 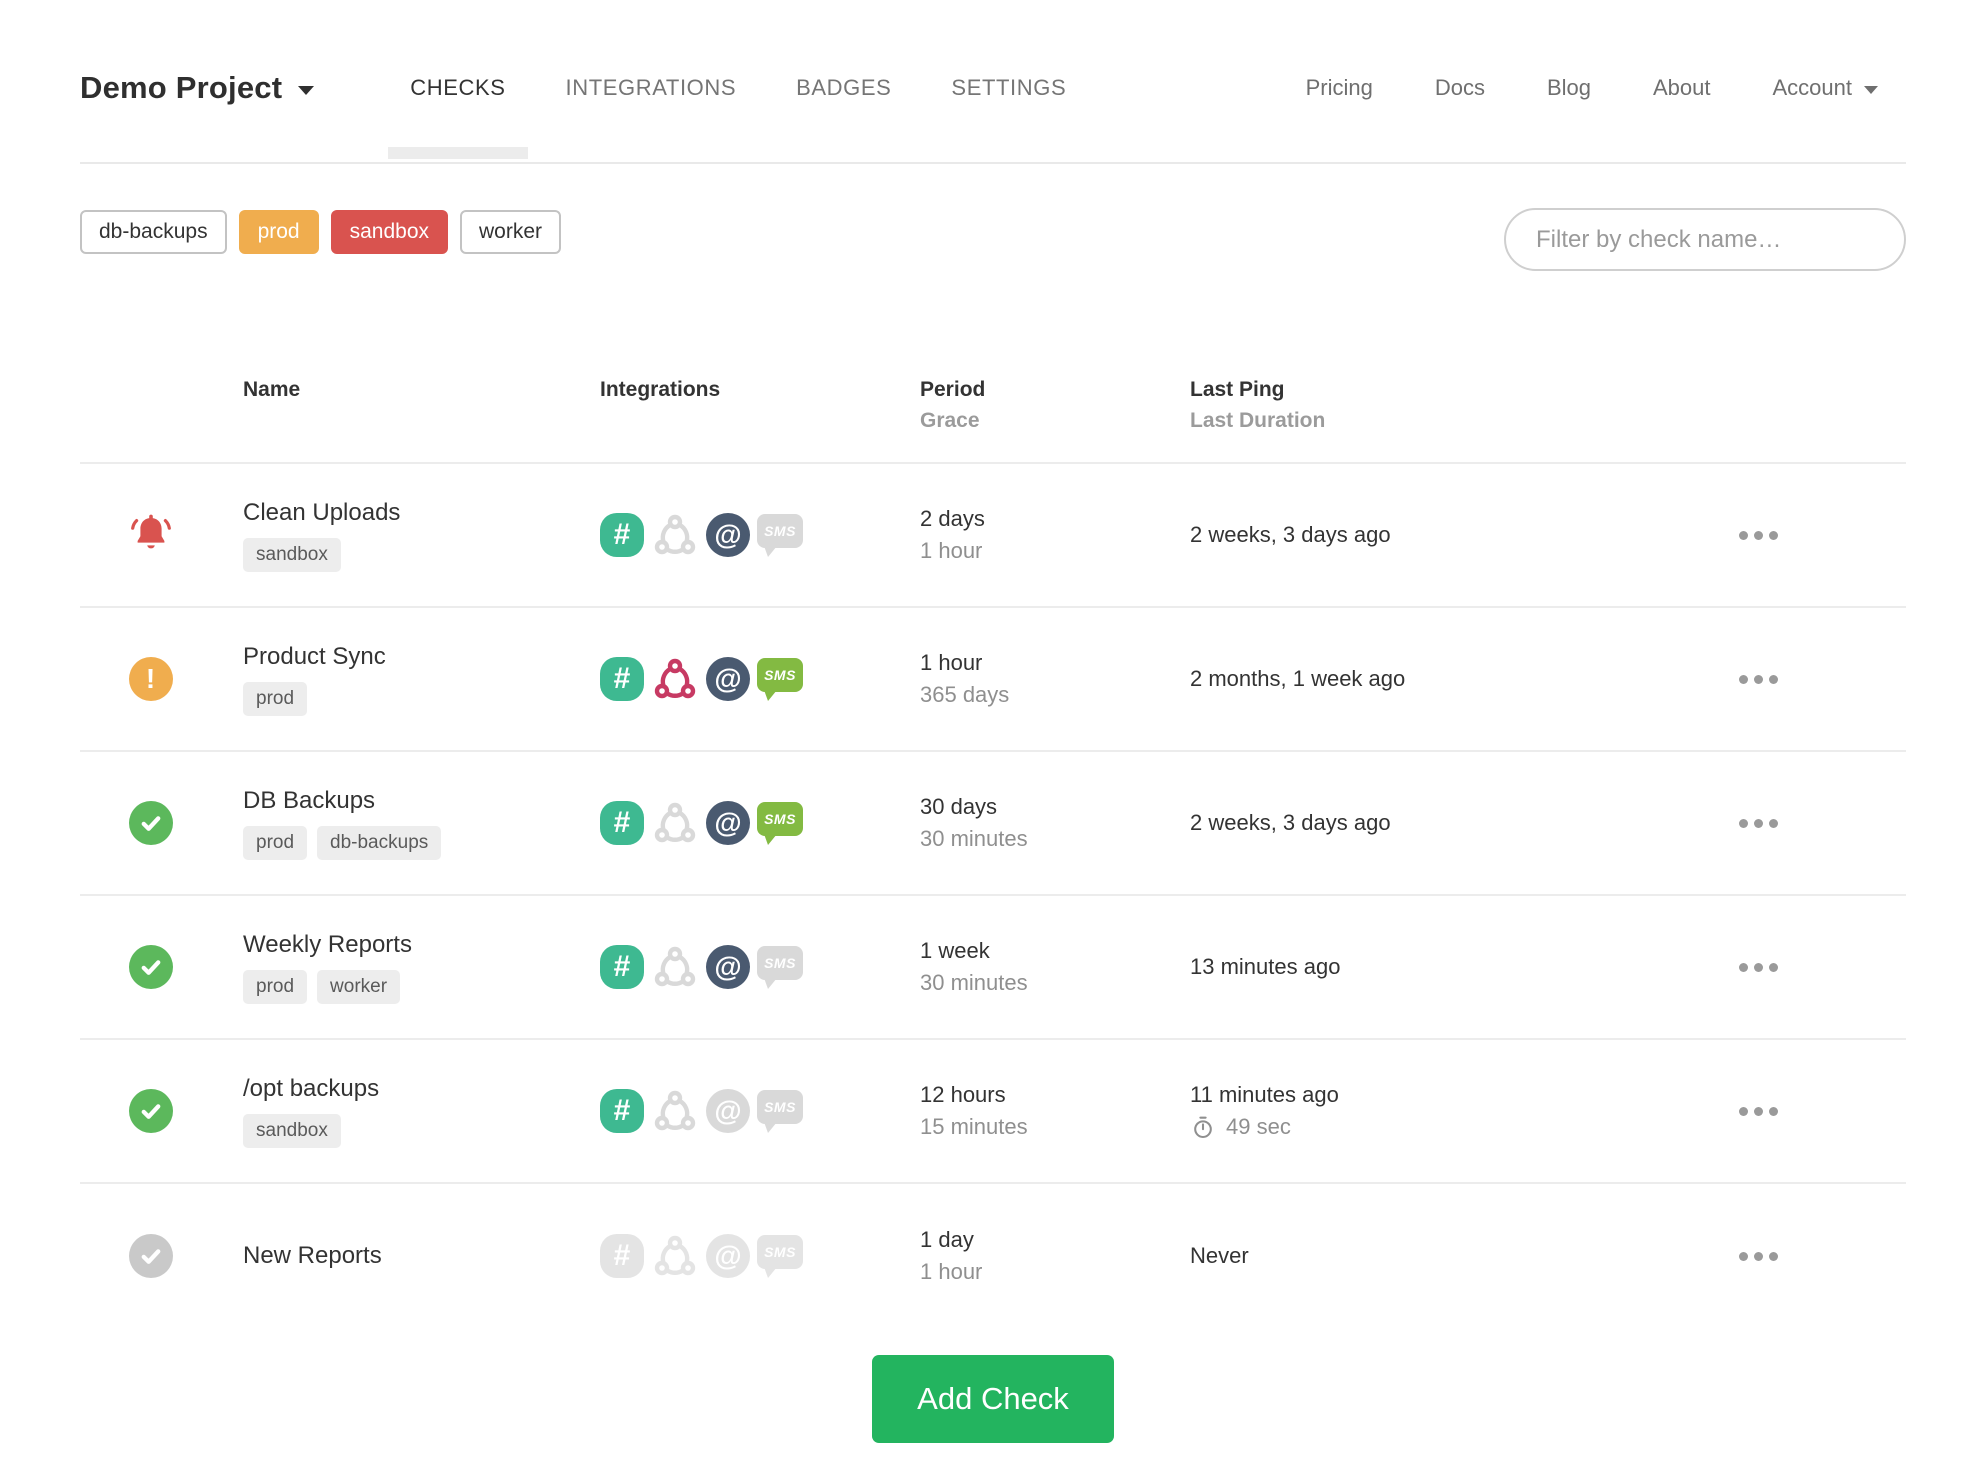 I want to click on header-integrations: Integrations, so click(x=660, y=389).